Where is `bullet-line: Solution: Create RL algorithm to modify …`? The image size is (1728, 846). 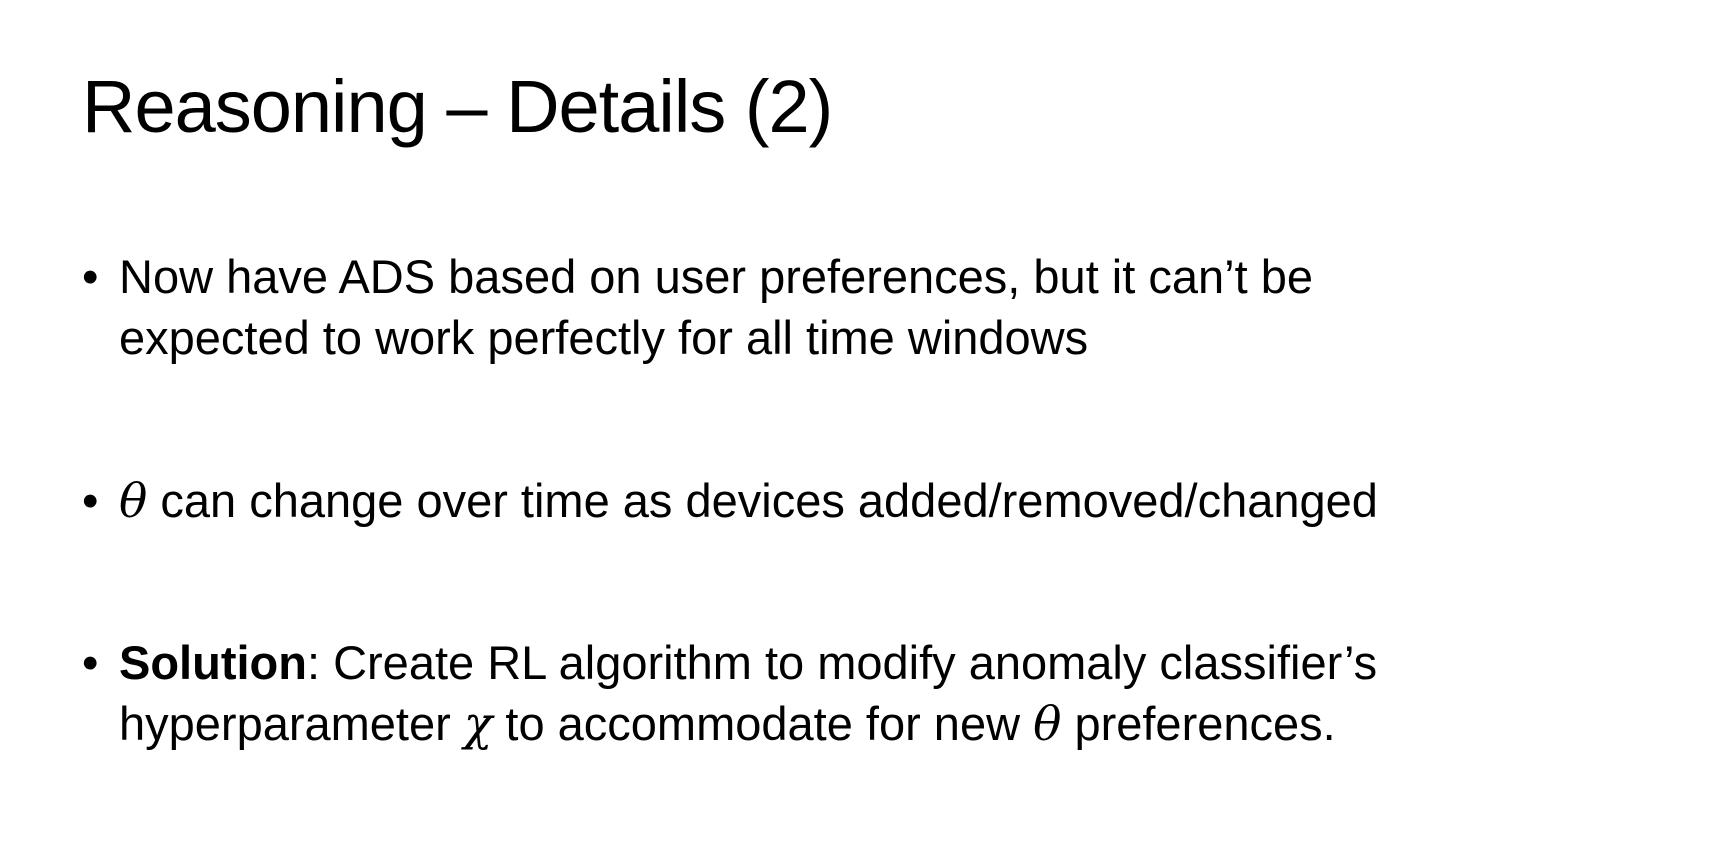
bullet-line: Solution: Create RL algorithm to modify … is located at coordinates (900, 662).